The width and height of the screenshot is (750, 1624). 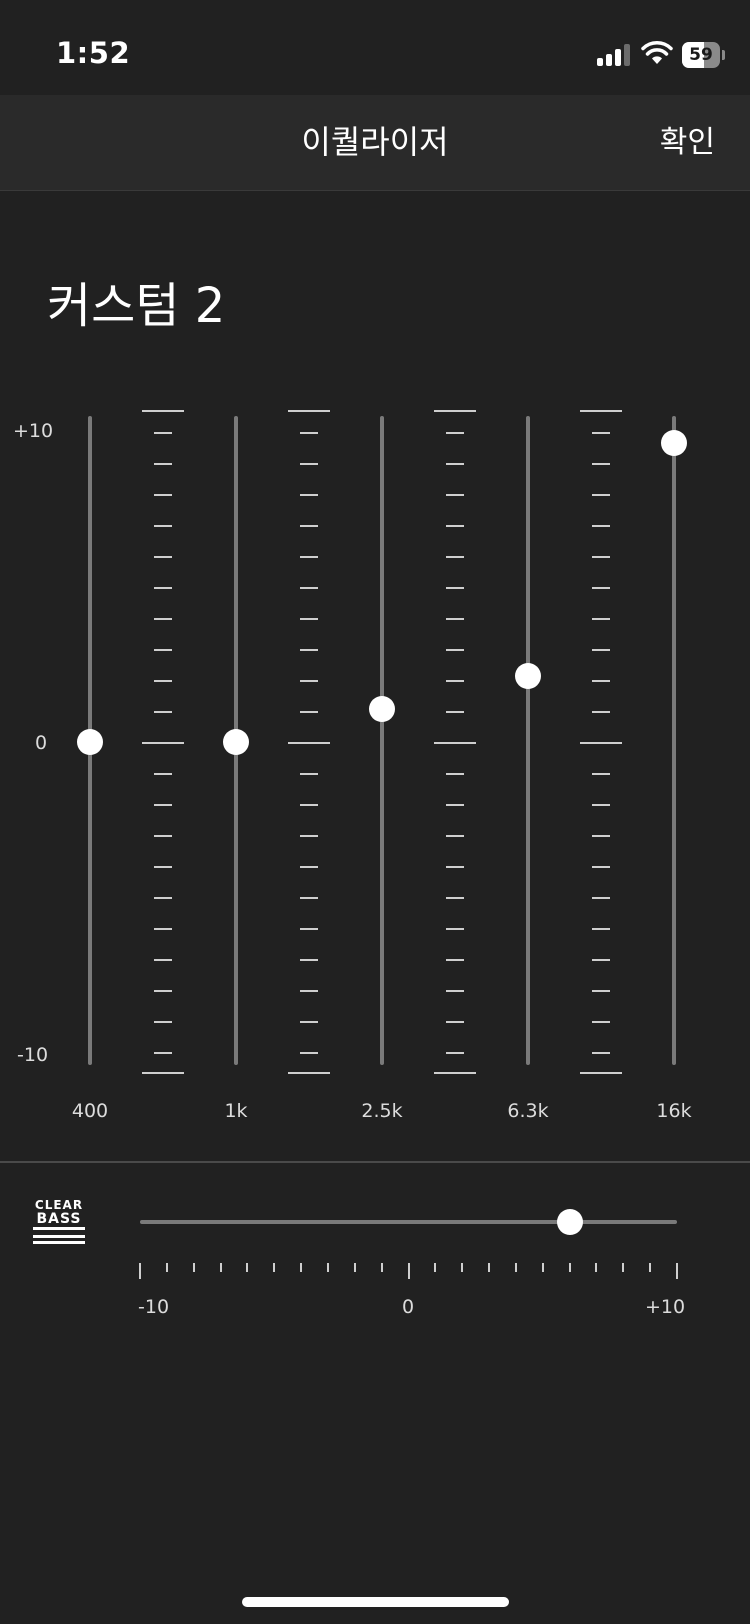 What do you see at coordinates (657, 52) in the screenshot?
I see `wifi-icon` at bounding box center [657, 52].